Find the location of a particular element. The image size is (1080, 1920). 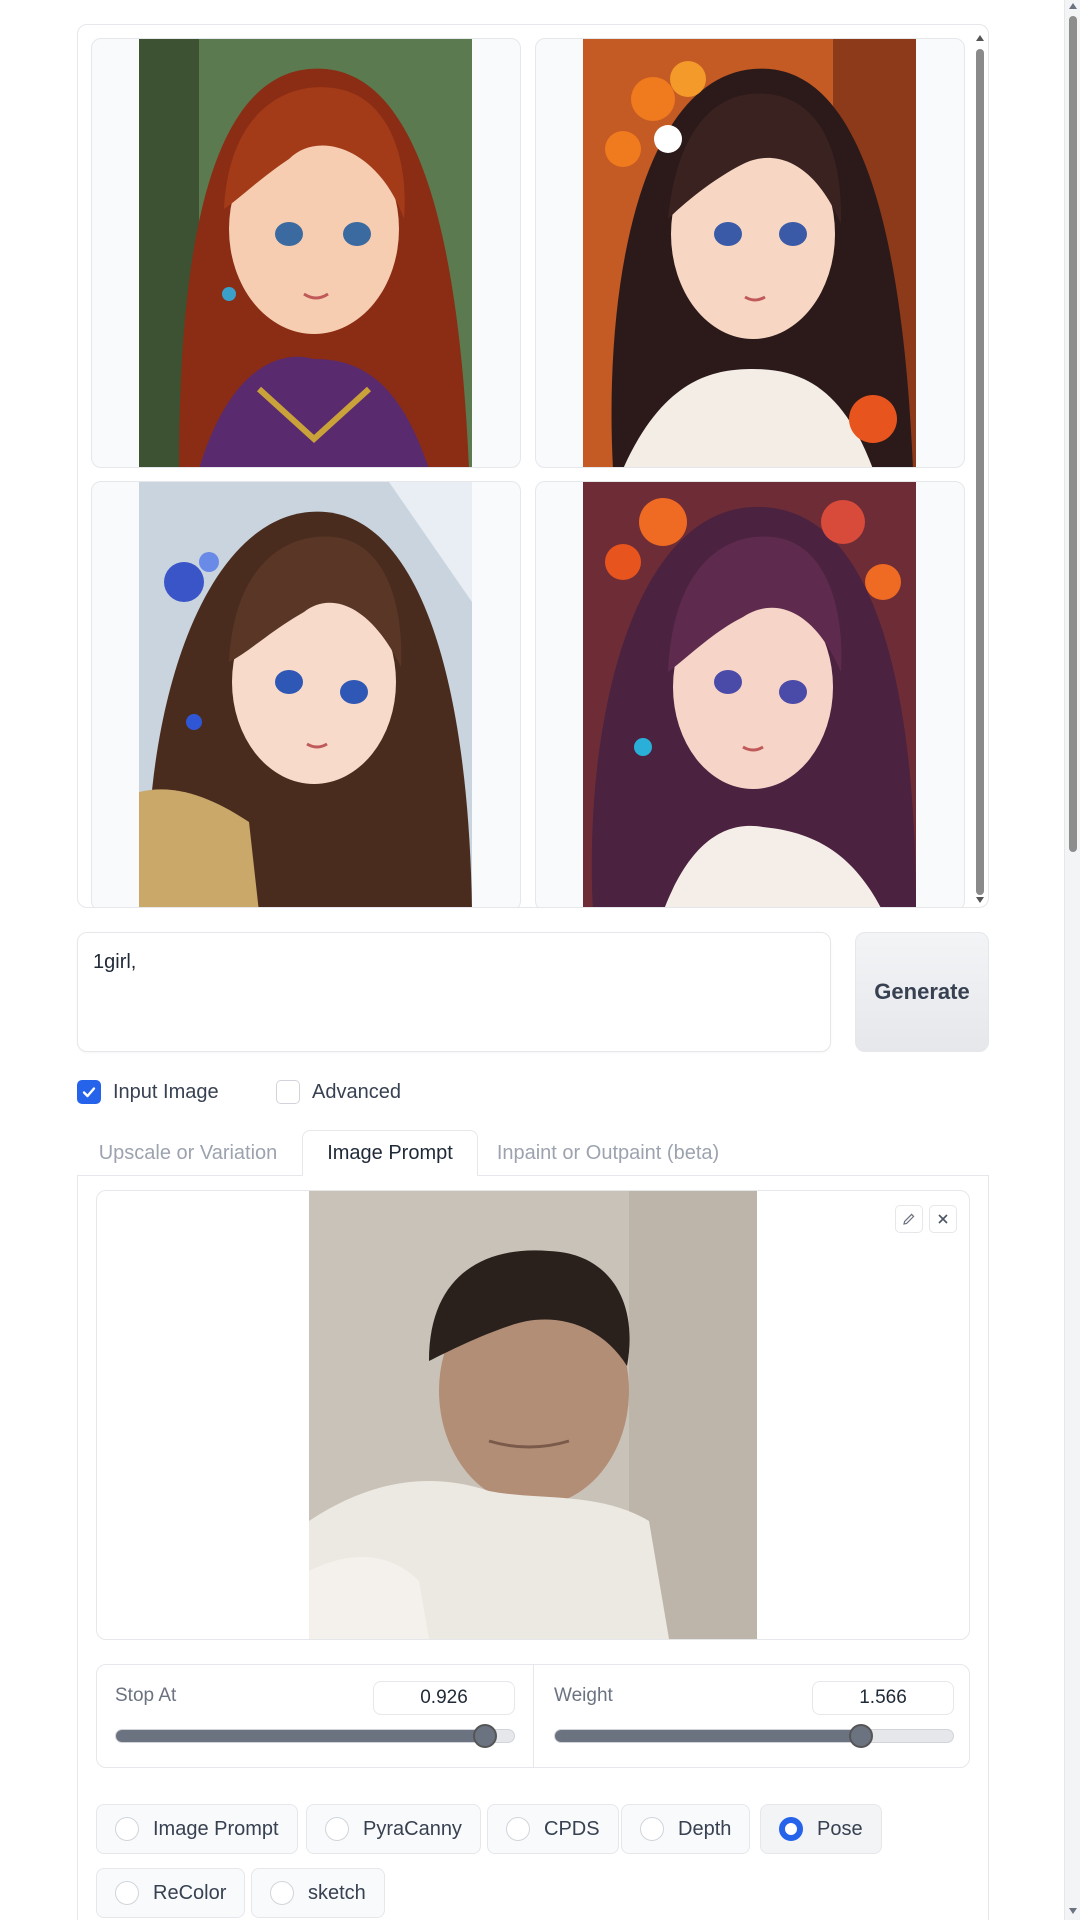

tab-inpaint-or-outpaint: Inpaint or Outpaint (beta) is located at coordinates (608, 1153).